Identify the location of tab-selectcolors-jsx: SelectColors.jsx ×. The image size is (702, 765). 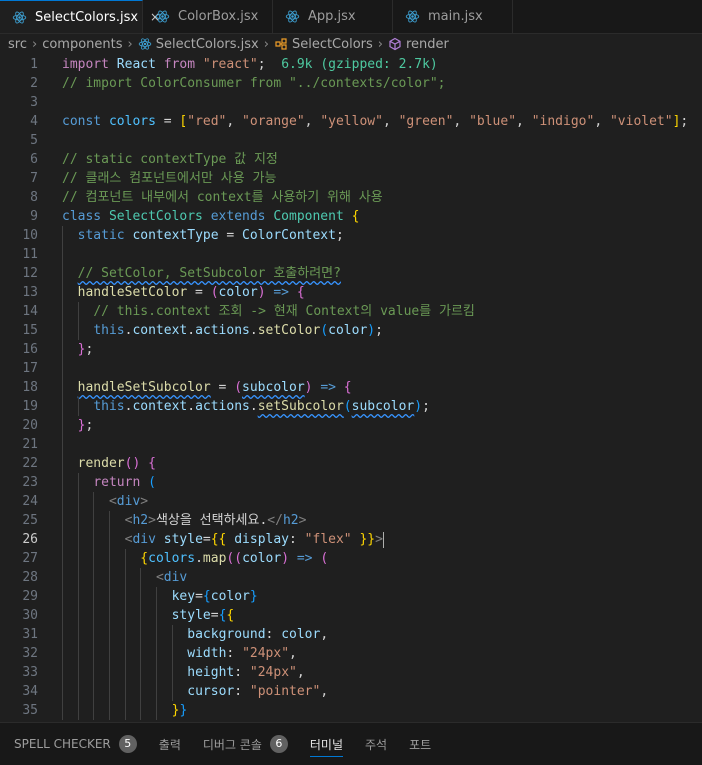
(80, 16).